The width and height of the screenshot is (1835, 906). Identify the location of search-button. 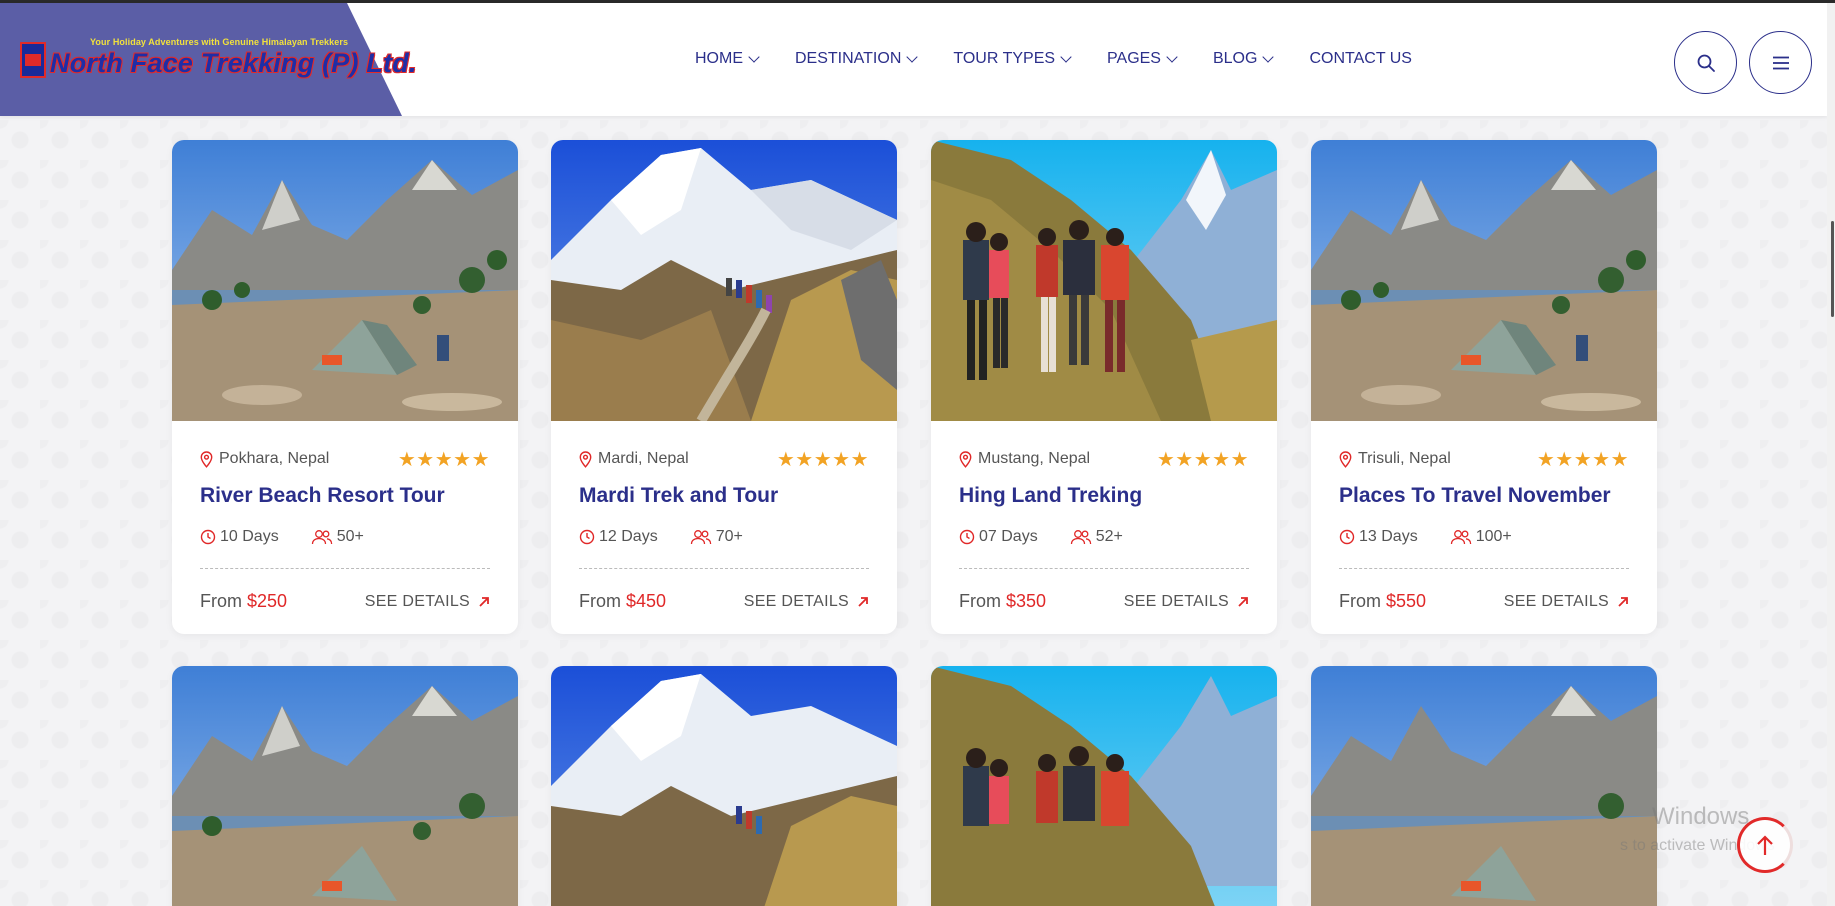
(1705, 62).